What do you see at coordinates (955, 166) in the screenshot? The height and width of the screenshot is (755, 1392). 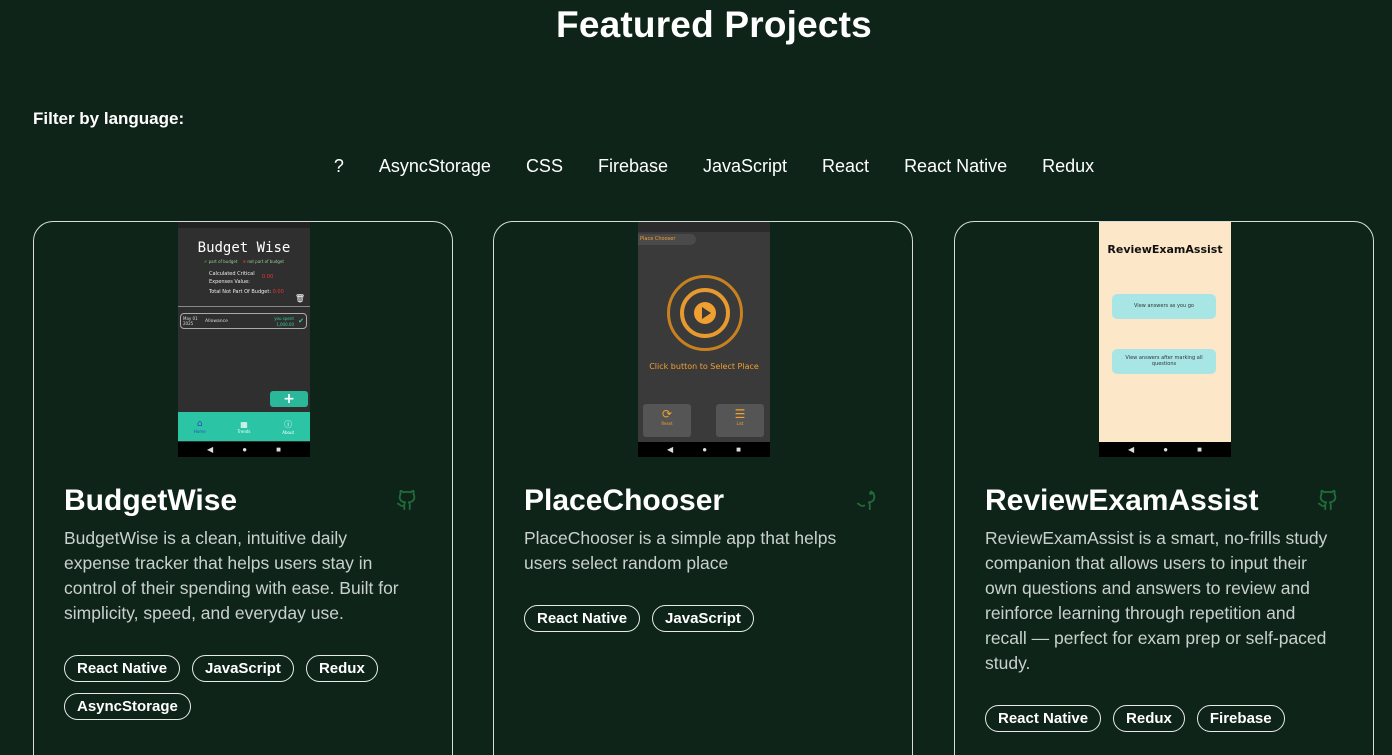 I see `filter-option-react-native: React Native` at bounding box center [955, 166].